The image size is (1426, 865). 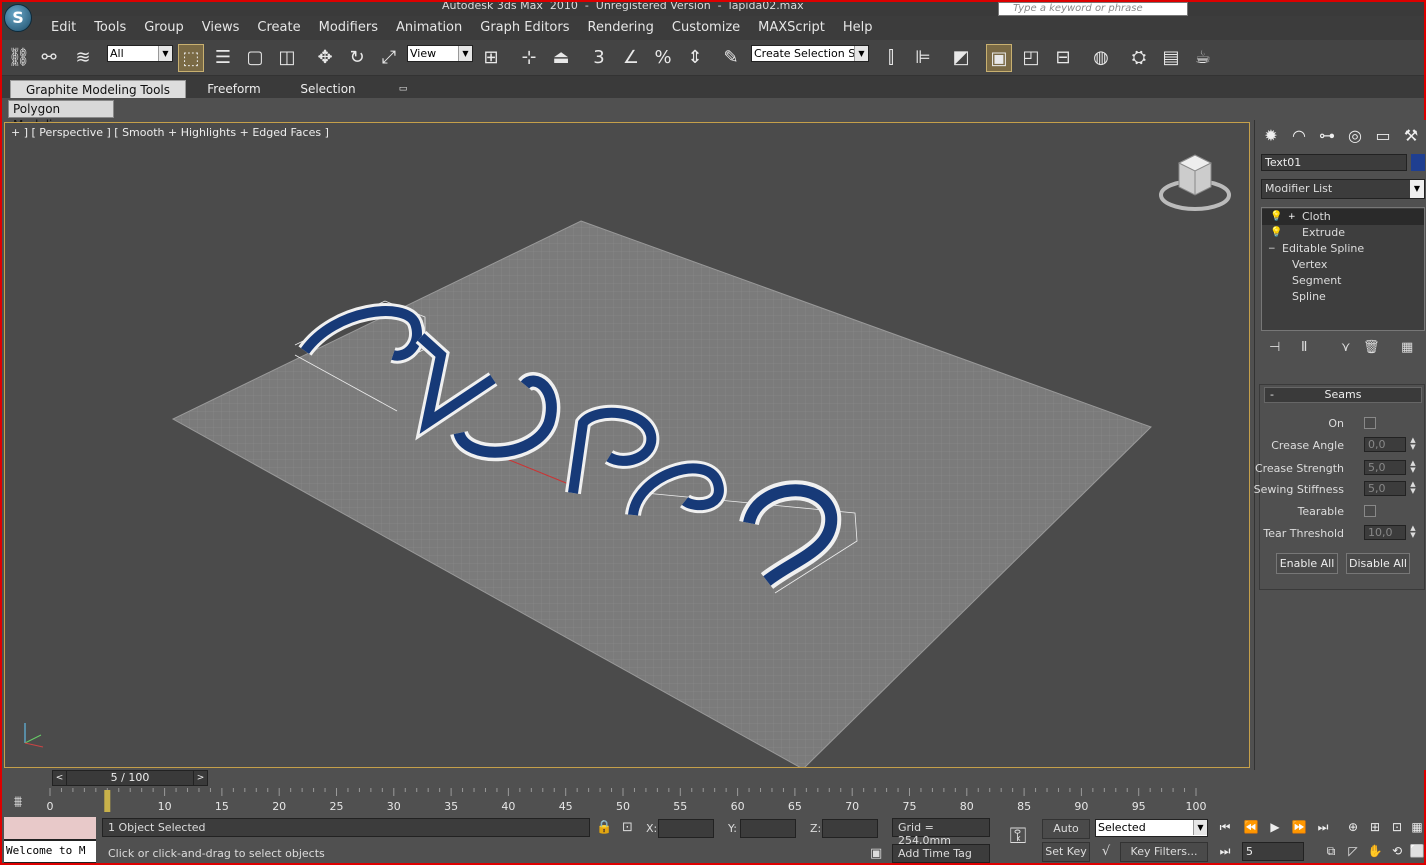 What do you see at coordinates (1411, 136) in the screenshot?
I see `utilities-tab-icon: ⚒` at bounding box center [1411, 136].